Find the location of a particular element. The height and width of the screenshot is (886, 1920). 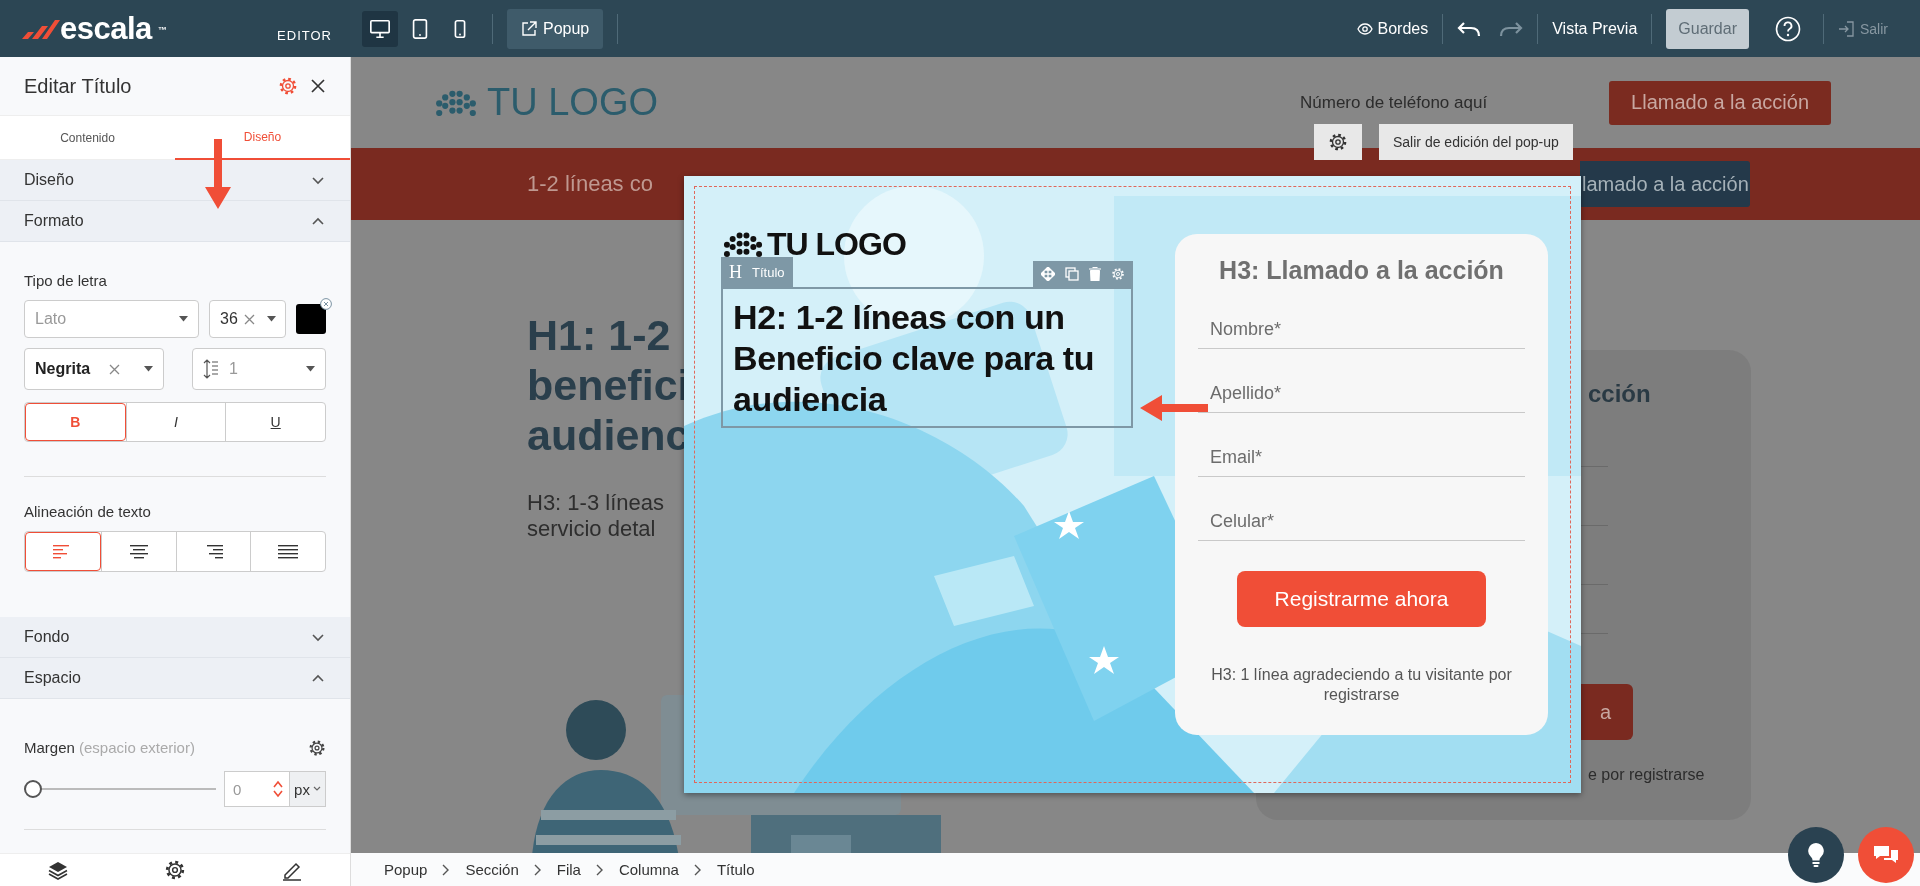

panel-title: Editar Título is located at coordinates (78, 86).